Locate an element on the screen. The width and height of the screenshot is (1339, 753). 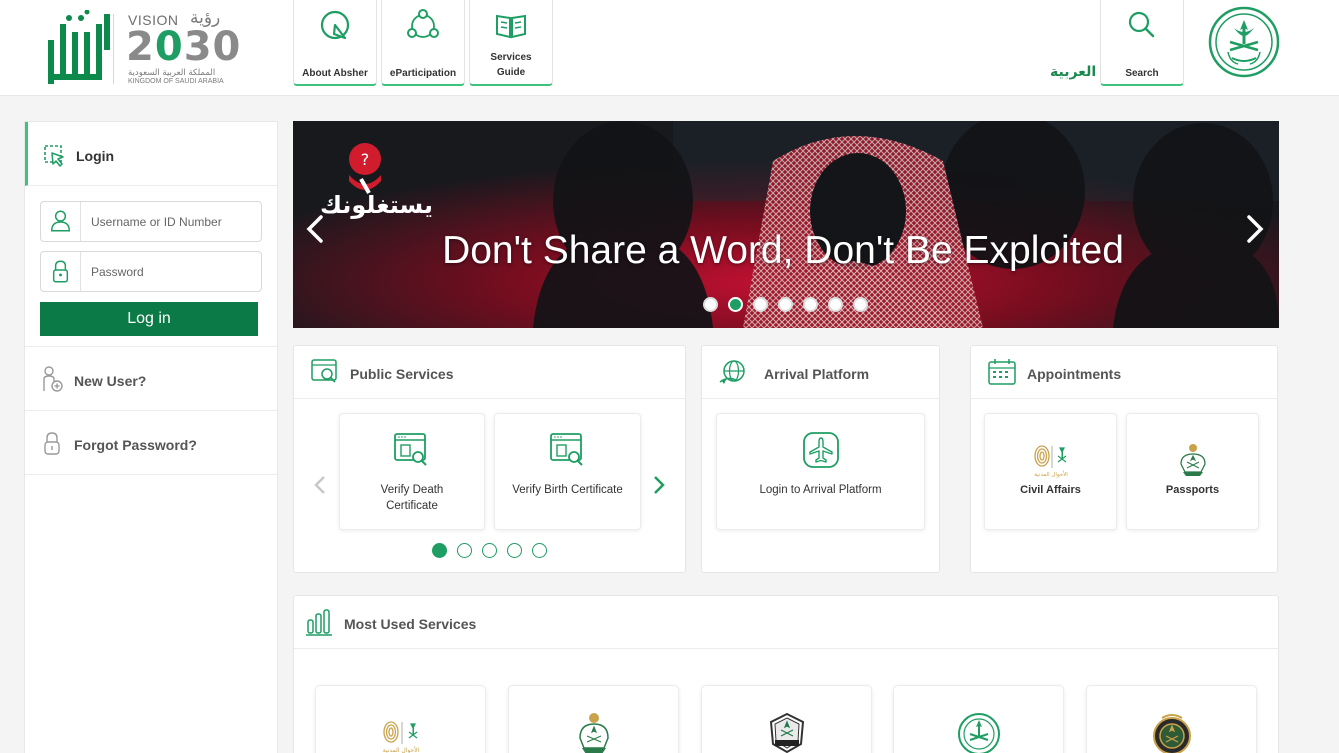
civil-affairs-tile: الأحوال المدنية Civil Affairs is located at coordinates (1050, 471).